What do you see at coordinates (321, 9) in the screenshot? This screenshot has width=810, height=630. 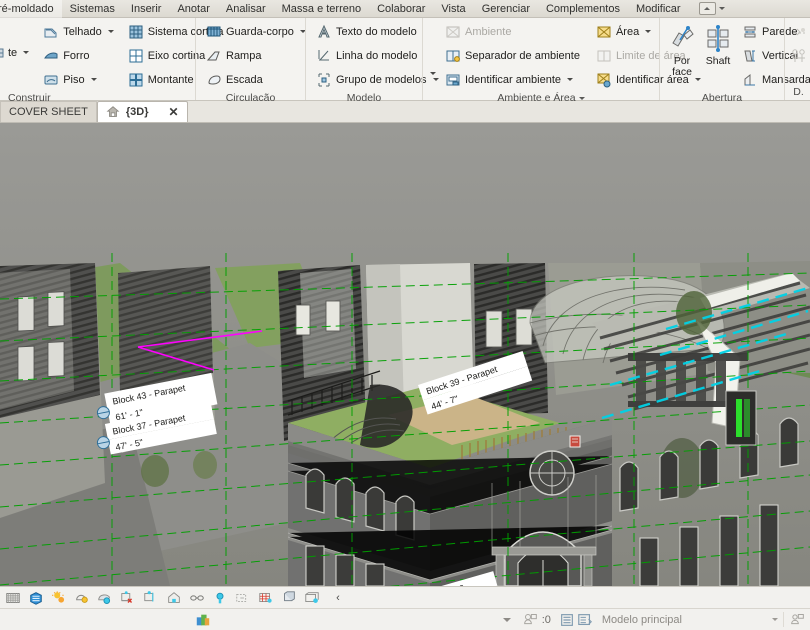 I see `ribbon-tab-massa-e-terreno: Massa e terreno` at bounding box center [321, 9].